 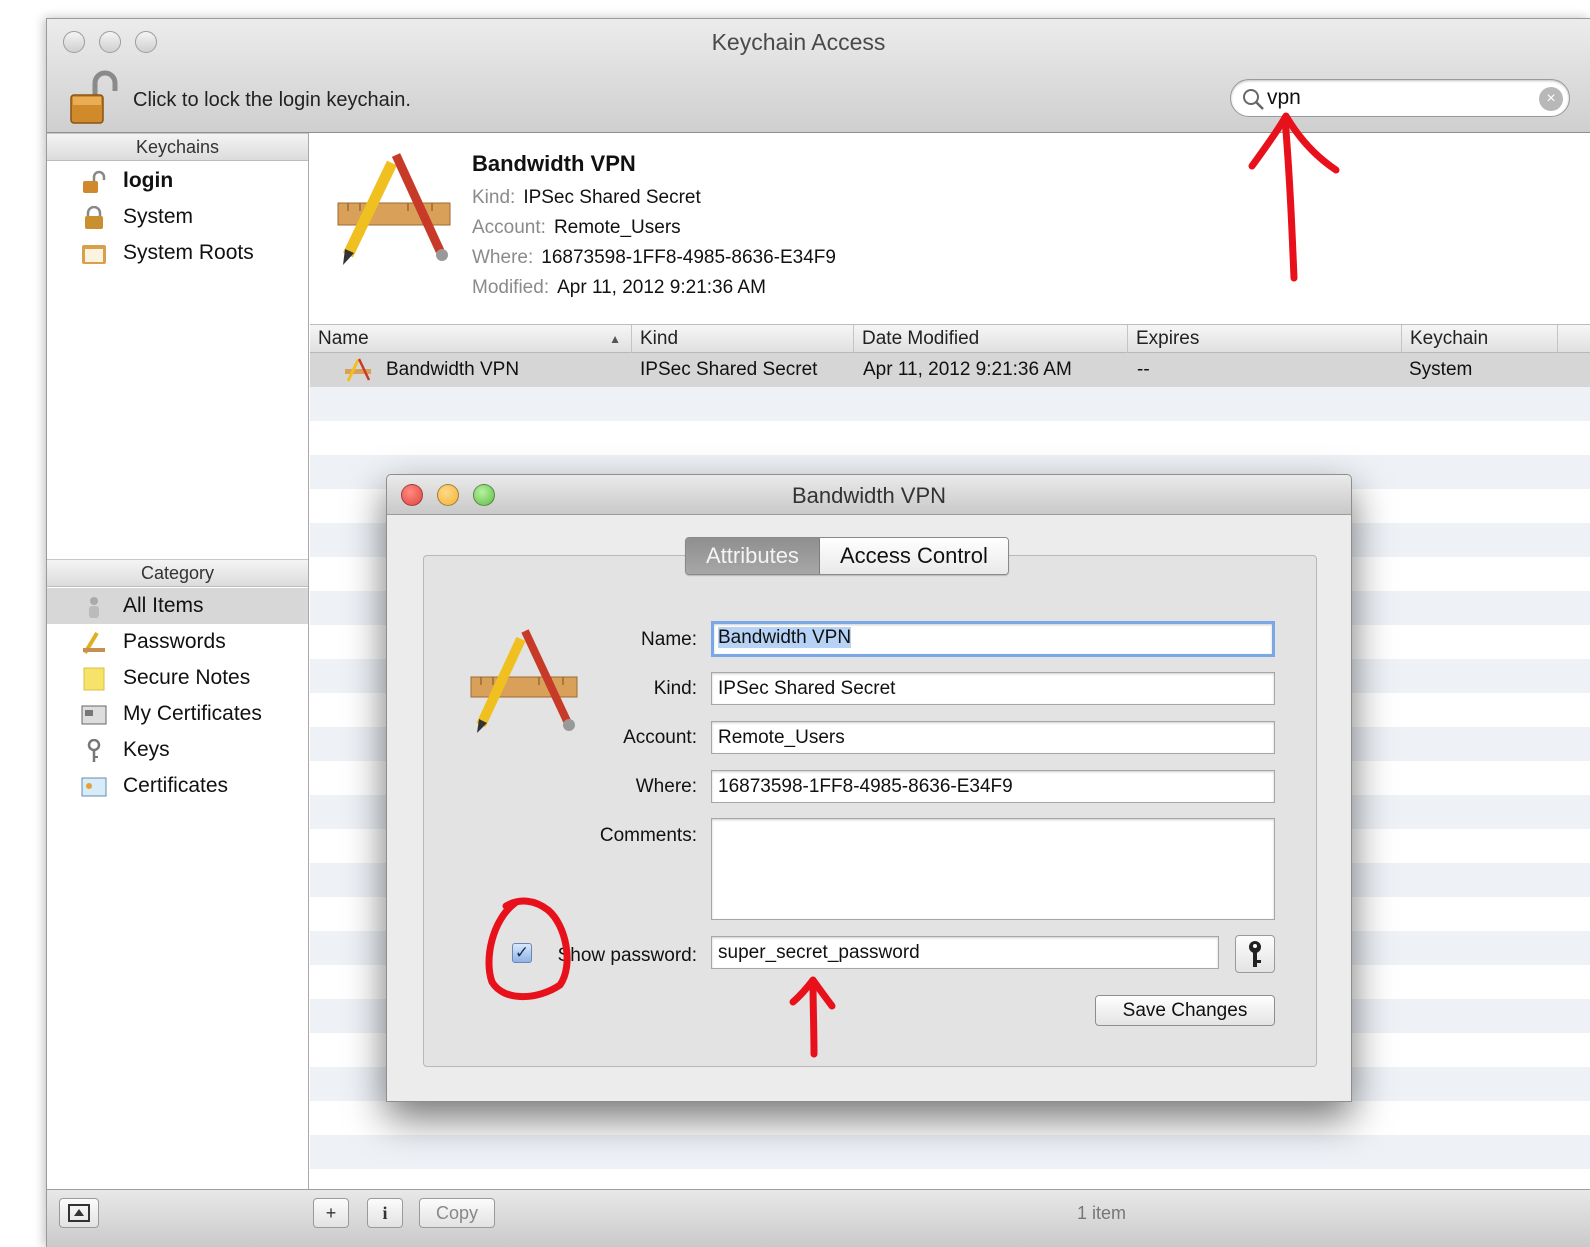 What do you see at coordinates (158, 216) in the screenshot?
I see `sidebar-item-label: System` at bounding box center [158, 216].